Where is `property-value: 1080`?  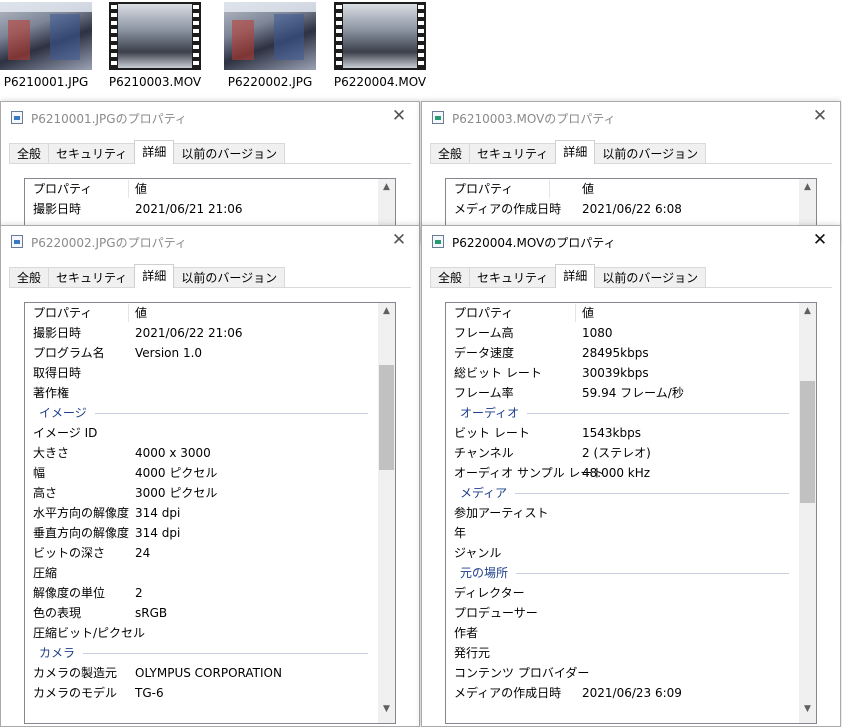
property-value: 1080 is located at coordinates (597, 333).